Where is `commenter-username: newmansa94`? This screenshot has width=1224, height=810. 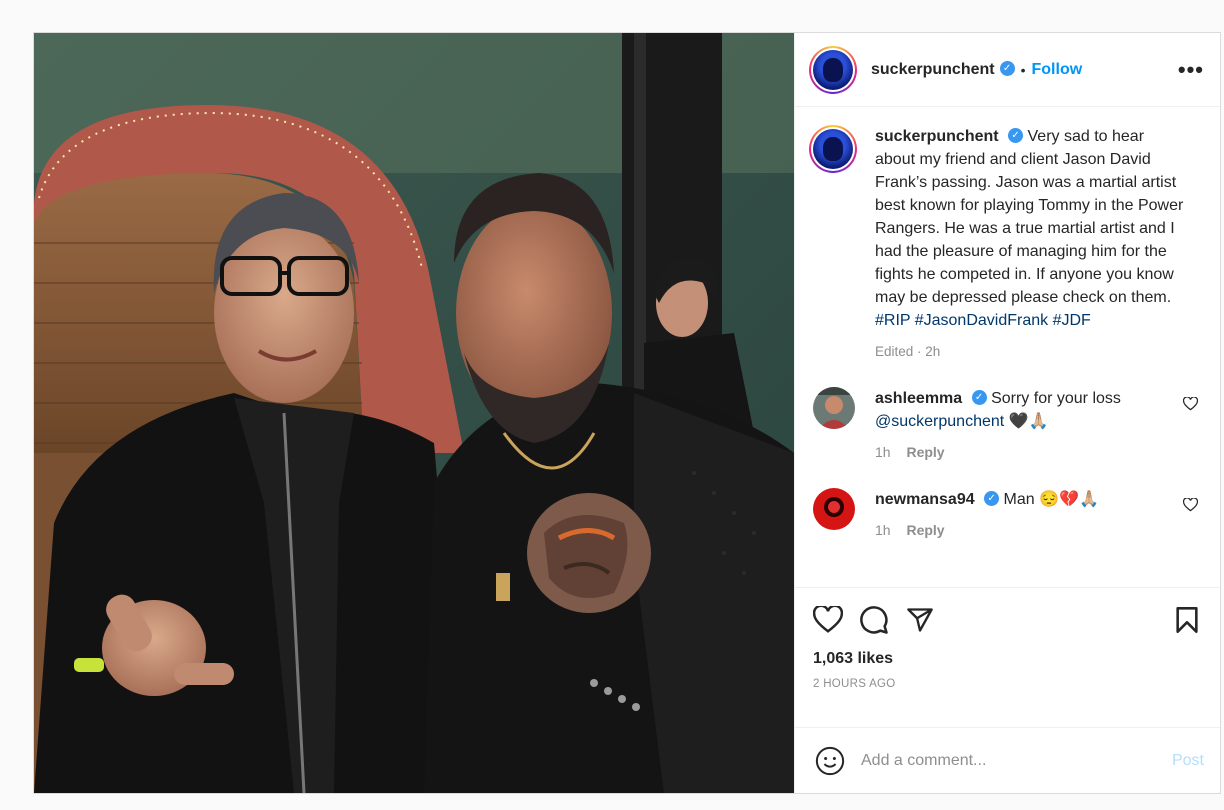 commenter-username: newmansa94 is located at coordinates (925, 499).